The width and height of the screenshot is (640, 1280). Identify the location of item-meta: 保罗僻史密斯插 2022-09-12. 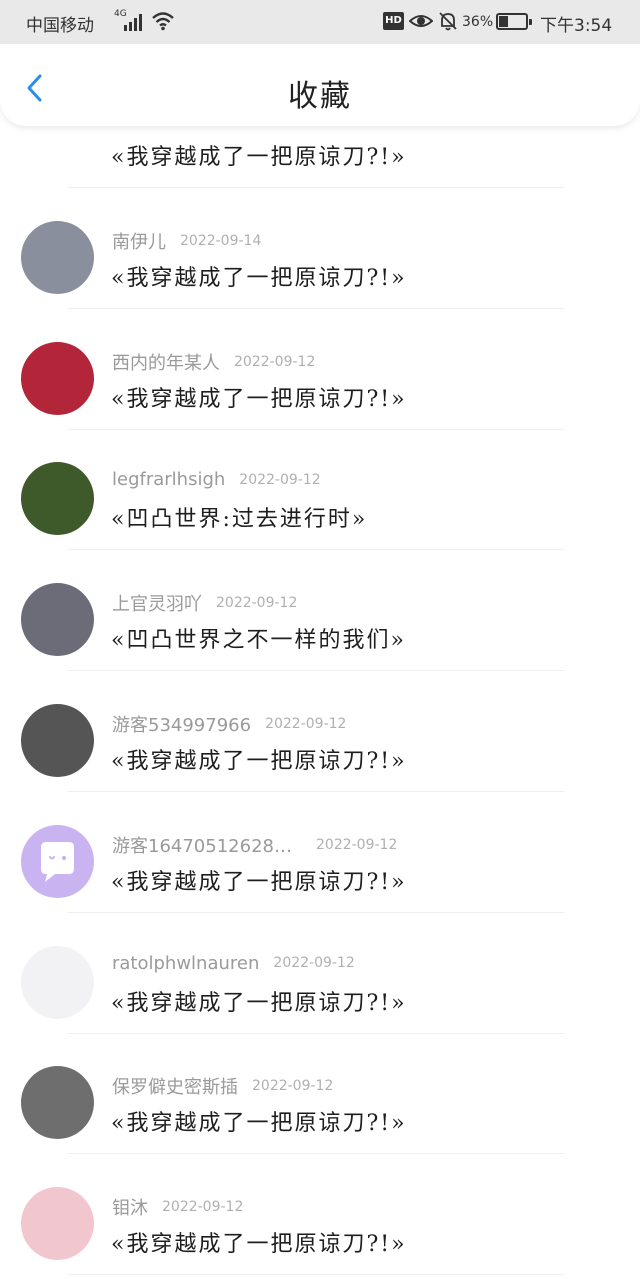
(222, 1086).